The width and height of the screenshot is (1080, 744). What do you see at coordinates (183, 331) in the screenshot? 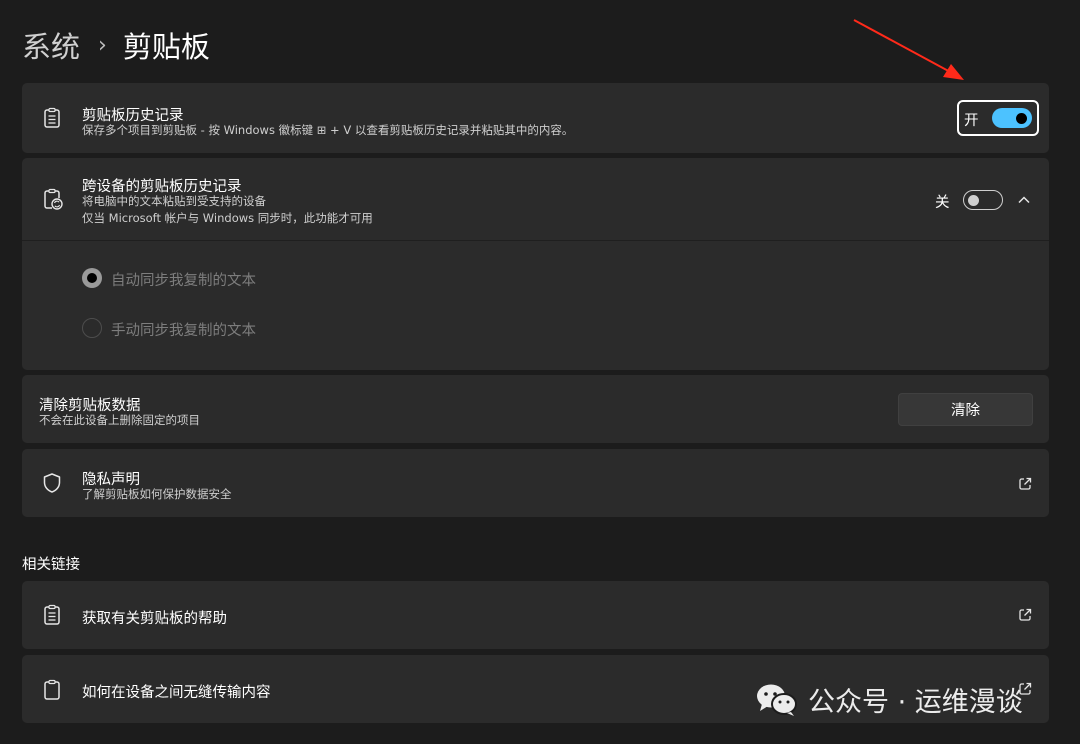
I see `radio-manual-sync-label: 手动同步我复制的文本` at bounding box center [183, 331].